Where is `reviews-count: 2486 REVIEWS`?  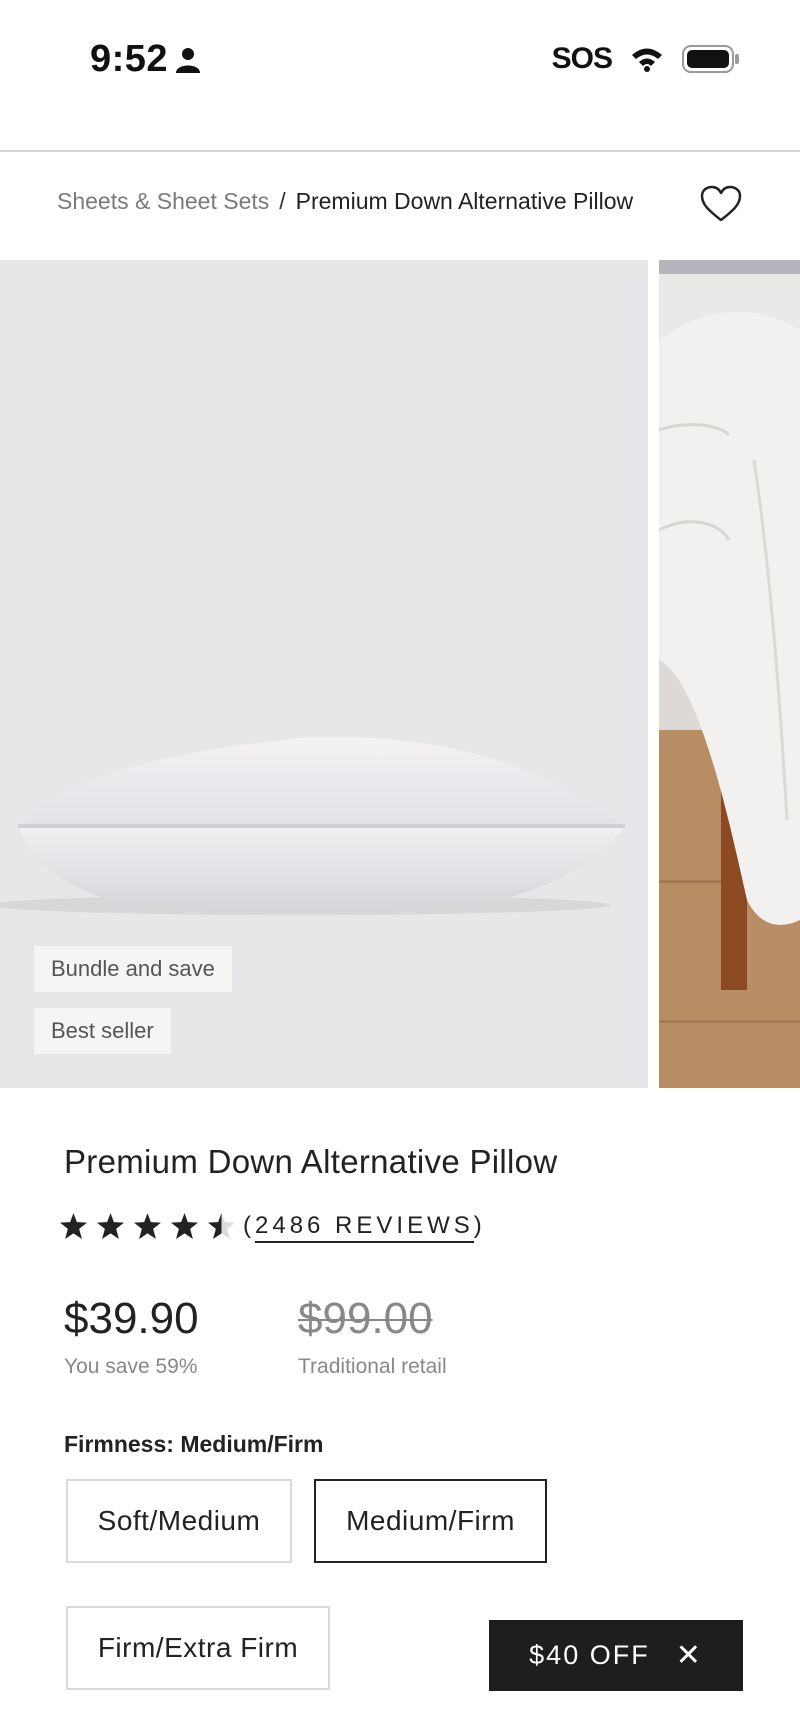 reviews-count: 2486 REVIEWS is located at coordinates (364, 1227).